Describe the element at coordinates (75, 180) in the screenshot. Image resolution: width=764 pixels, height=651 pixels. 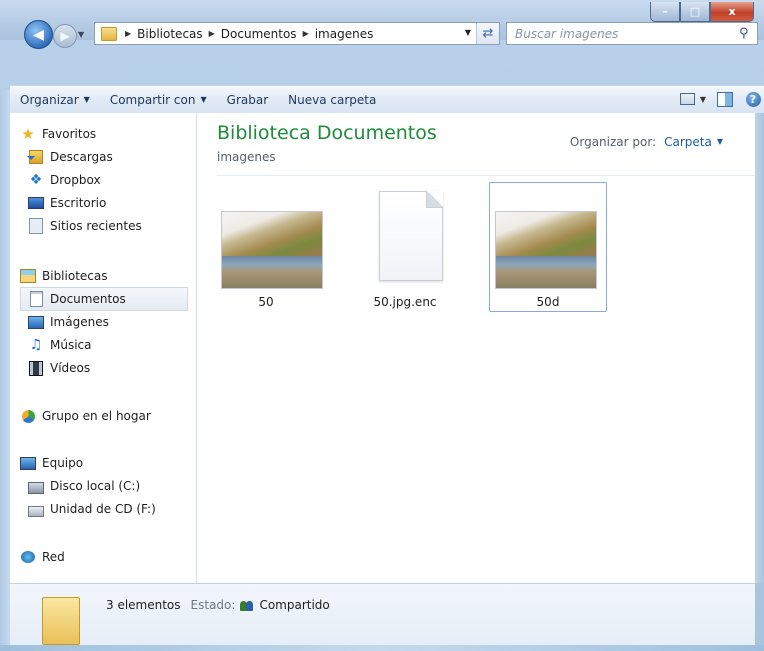
I see `sidebar-item-label: Dropbox` at that location.